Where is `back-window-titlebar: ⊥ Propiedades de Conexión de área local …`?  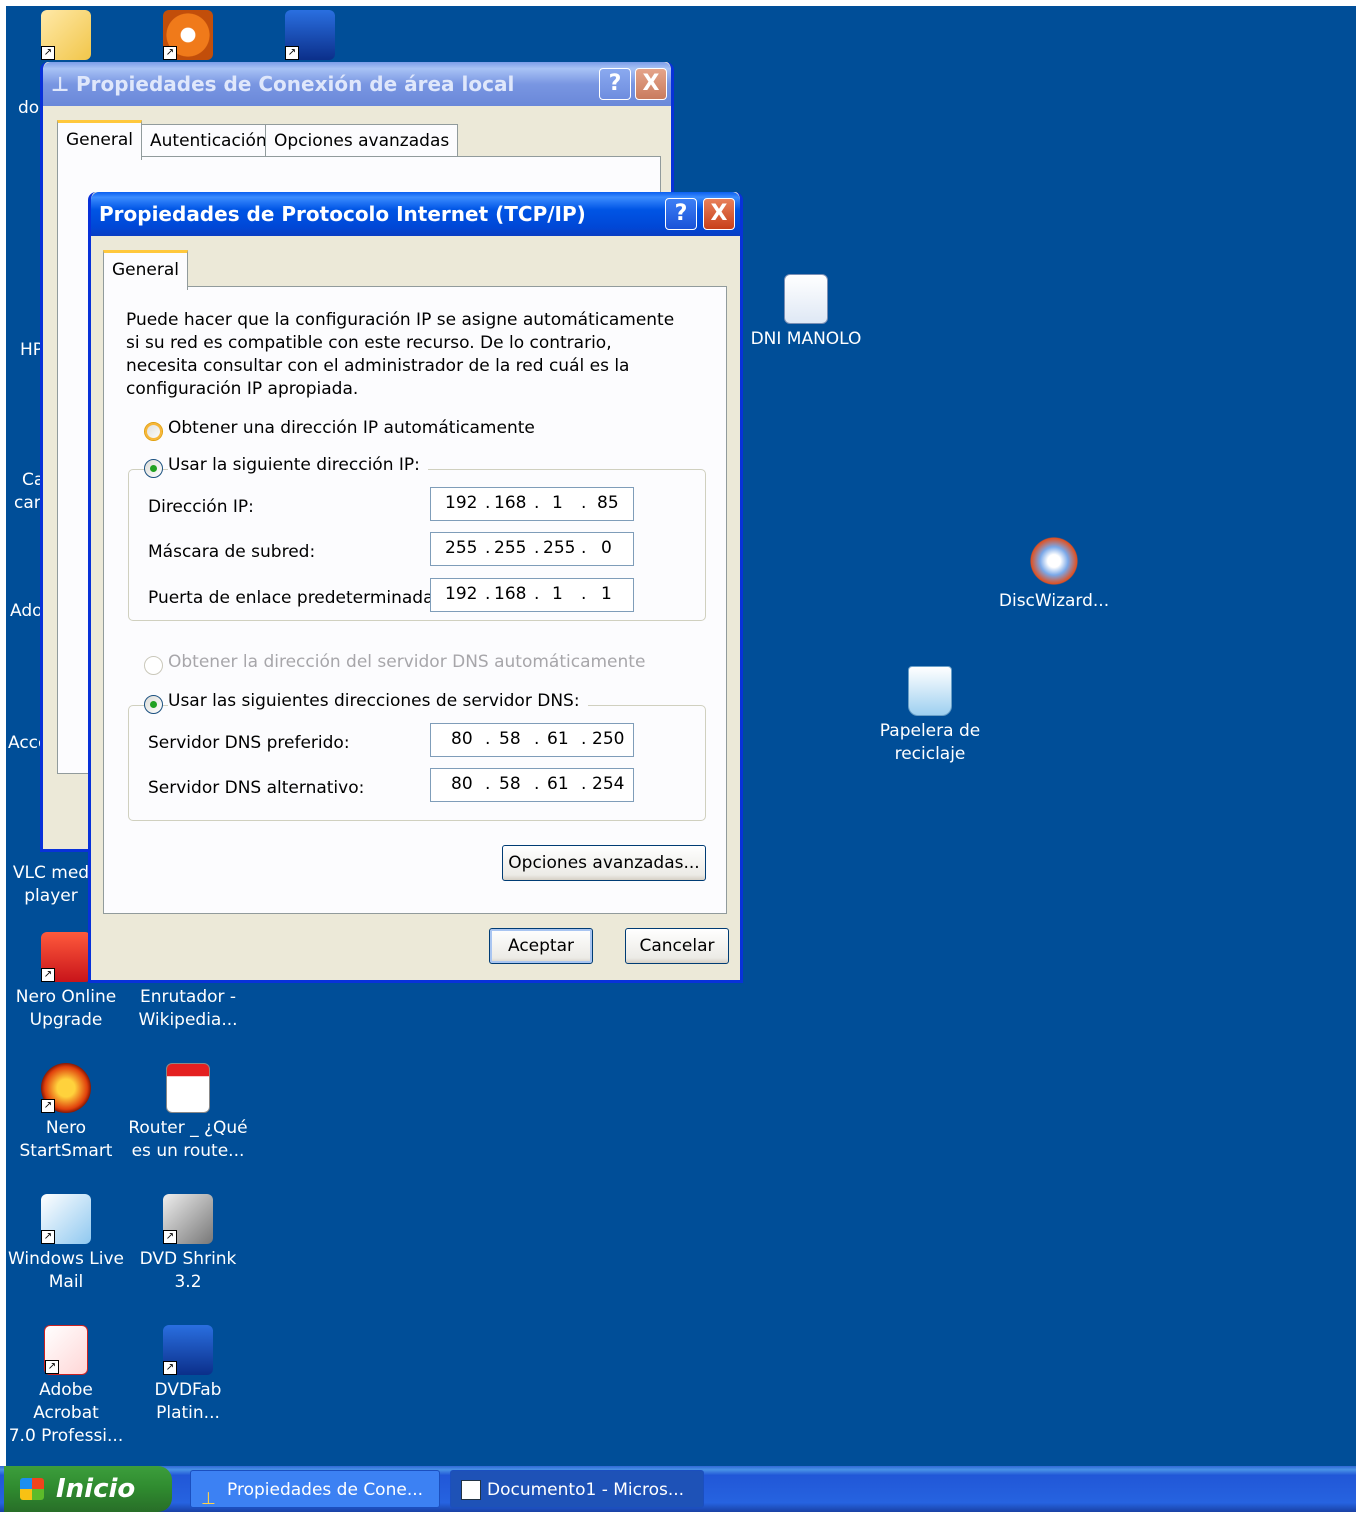
back-window-titlebar: ⊥ Propiedades de Conexión de área local … is located at coordinates (357, 84).